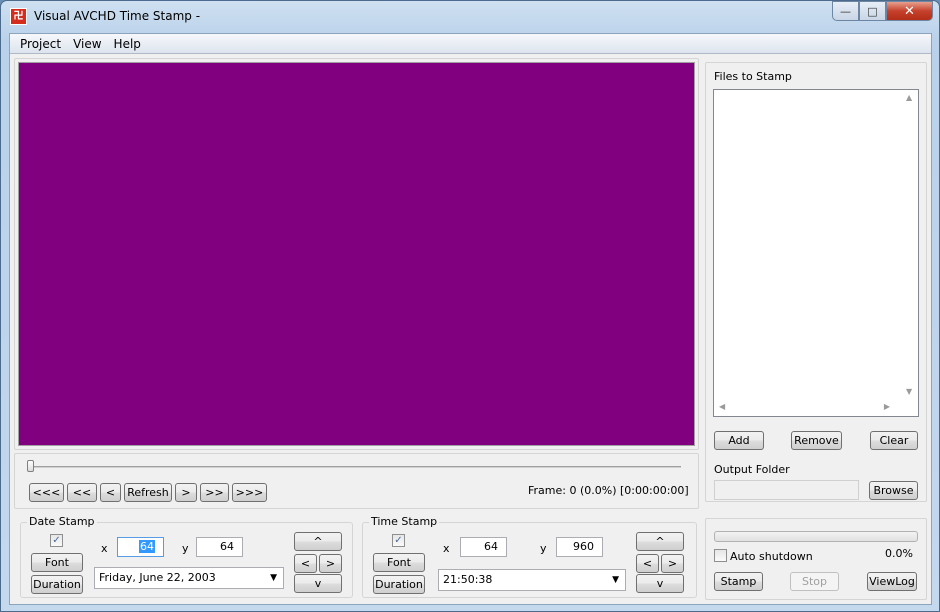  What do you see at coordinates (87, 44) in the screenshot?
I see `menu-view: View` at bounding box center [87, 44].